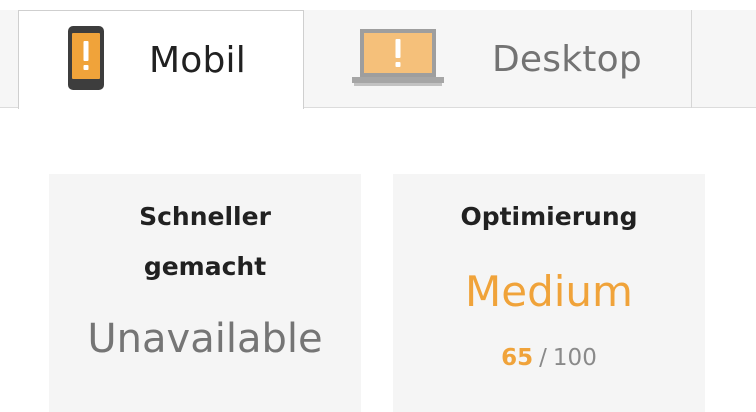  What do you see at coordinates (574, 358) in the screenshot?
I see `optimization-score-max: 100` at bounding box center [574, 358].